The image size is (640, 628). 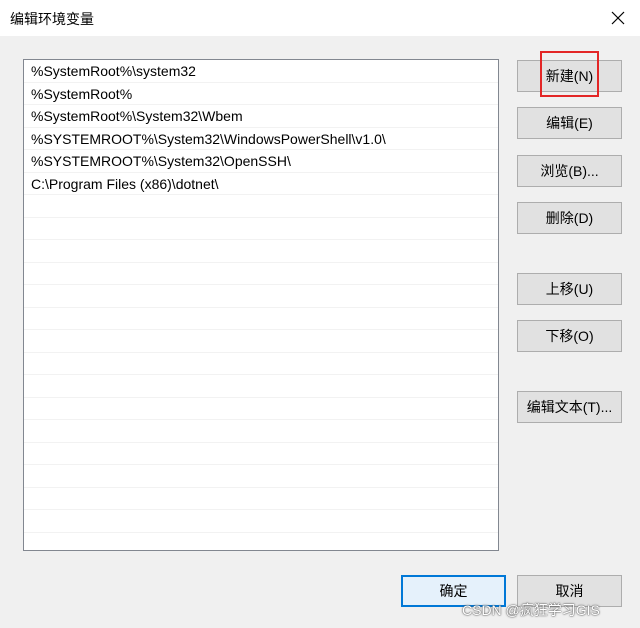 What do you see at coordinates (320, 18) in the screenshot?
I see `title-bar: 编辑环境变量` at bounding box center [320, 18].